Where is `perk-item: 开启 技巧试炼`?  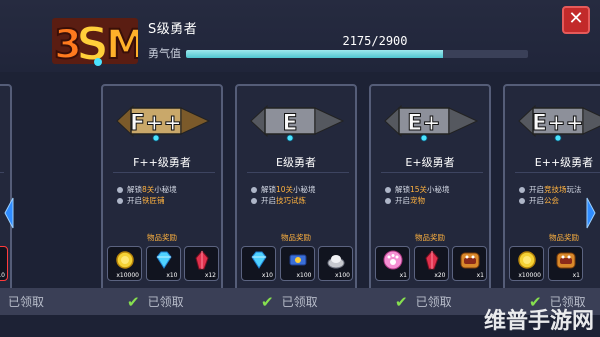
perk-item: 开启 技巧试炼 is located at coordinates (303, 200).